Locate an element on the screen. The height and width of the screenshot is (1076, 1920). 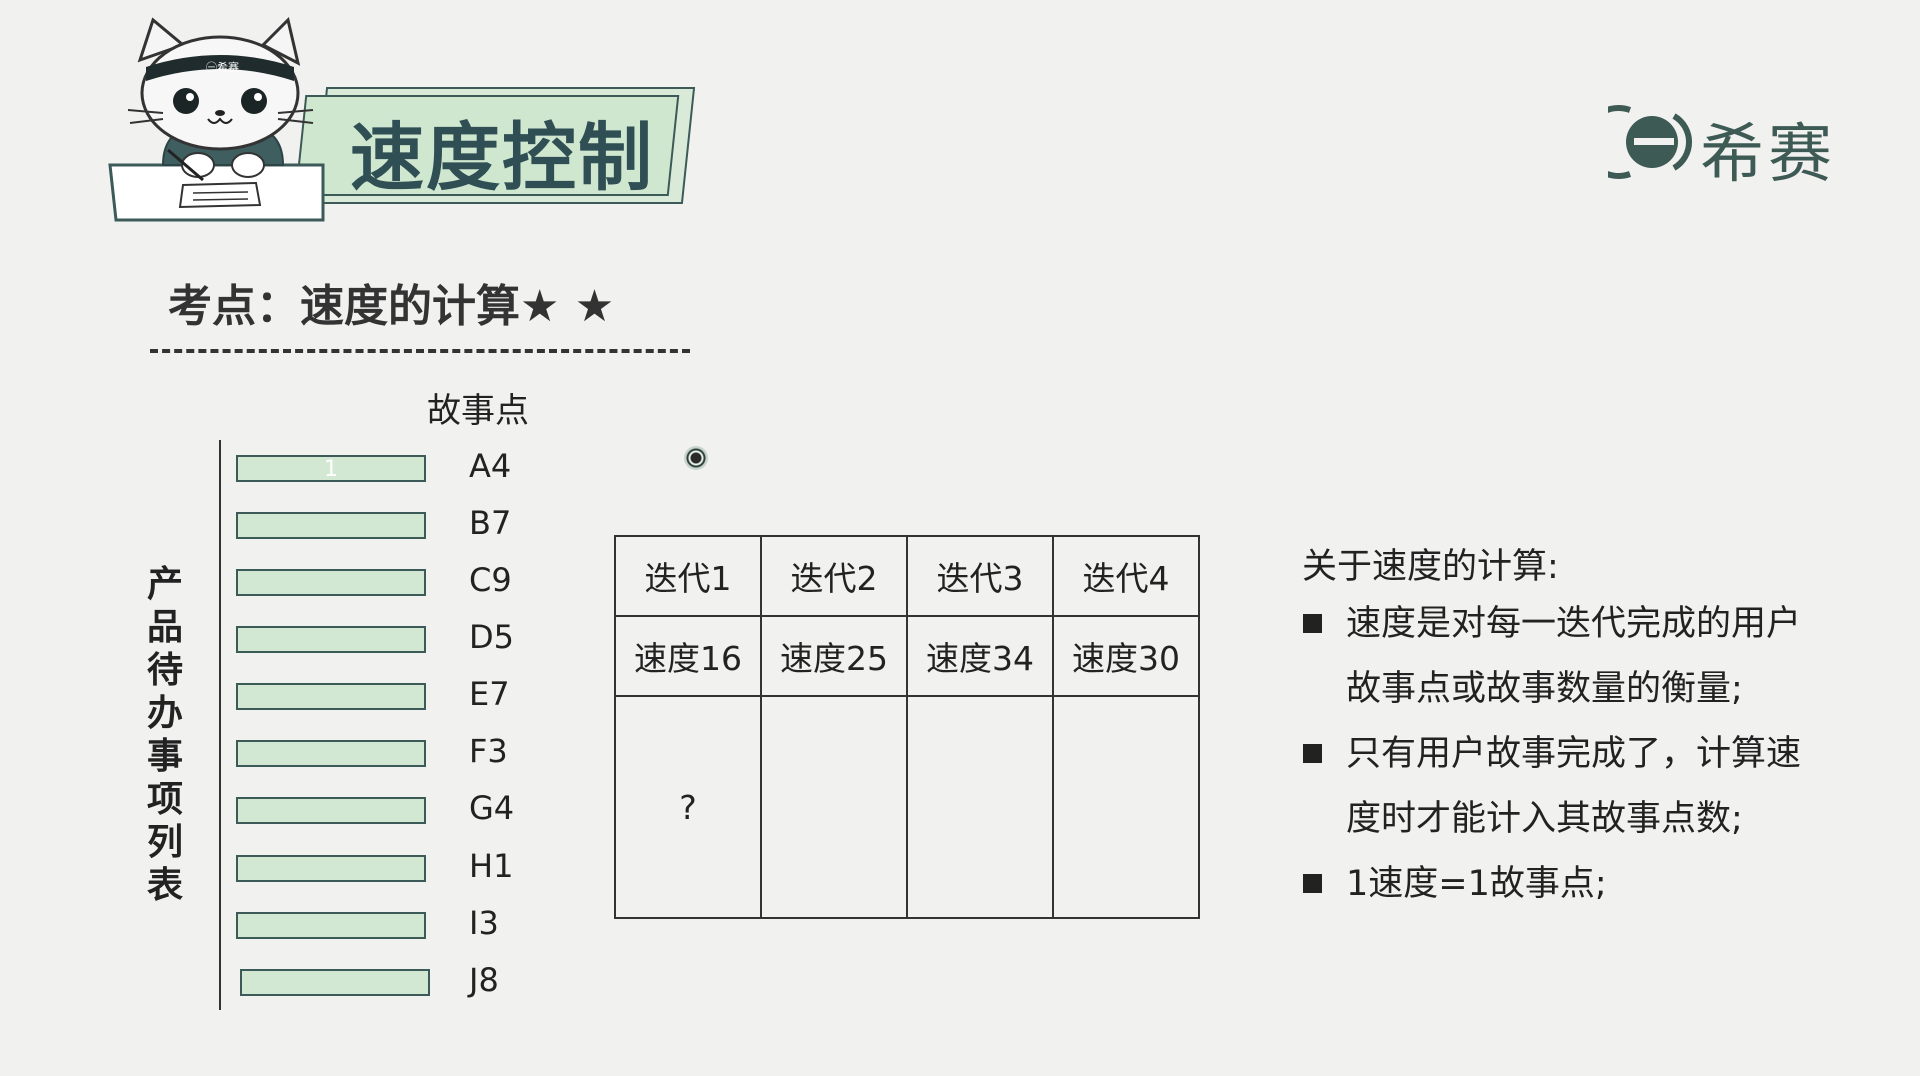
backlog-item: D5 is located at coordinates (386, 637).